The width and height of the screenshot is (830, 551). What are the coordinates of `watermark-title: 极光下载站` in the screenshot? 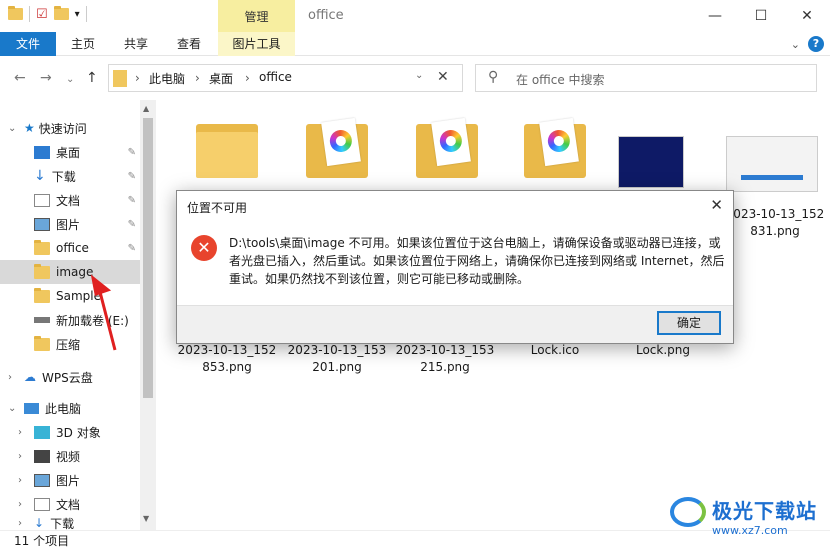 It's located at (764, 511).